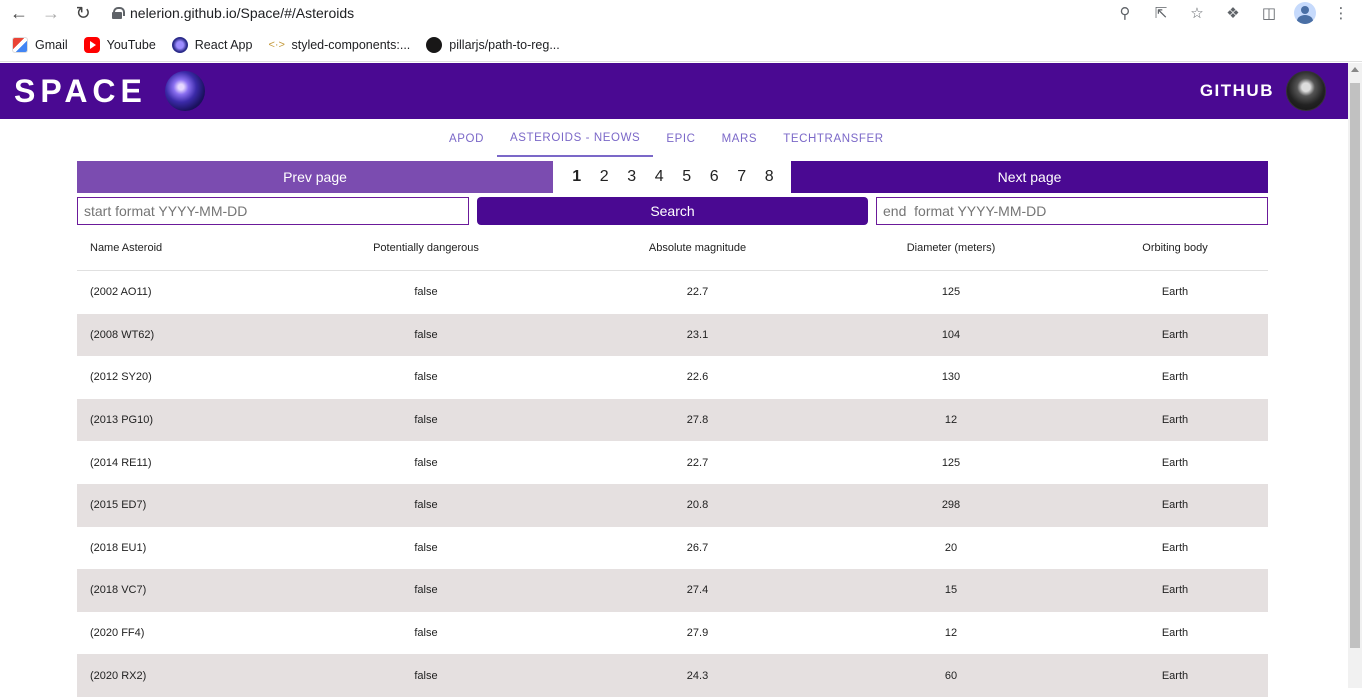 The height and width of the screenshot is (697, 1362). Describe the element at coordinates (672, 292) in the screenshot. I see `table-row: (2002 AO11) false 22.7 125 Earth` at that location.